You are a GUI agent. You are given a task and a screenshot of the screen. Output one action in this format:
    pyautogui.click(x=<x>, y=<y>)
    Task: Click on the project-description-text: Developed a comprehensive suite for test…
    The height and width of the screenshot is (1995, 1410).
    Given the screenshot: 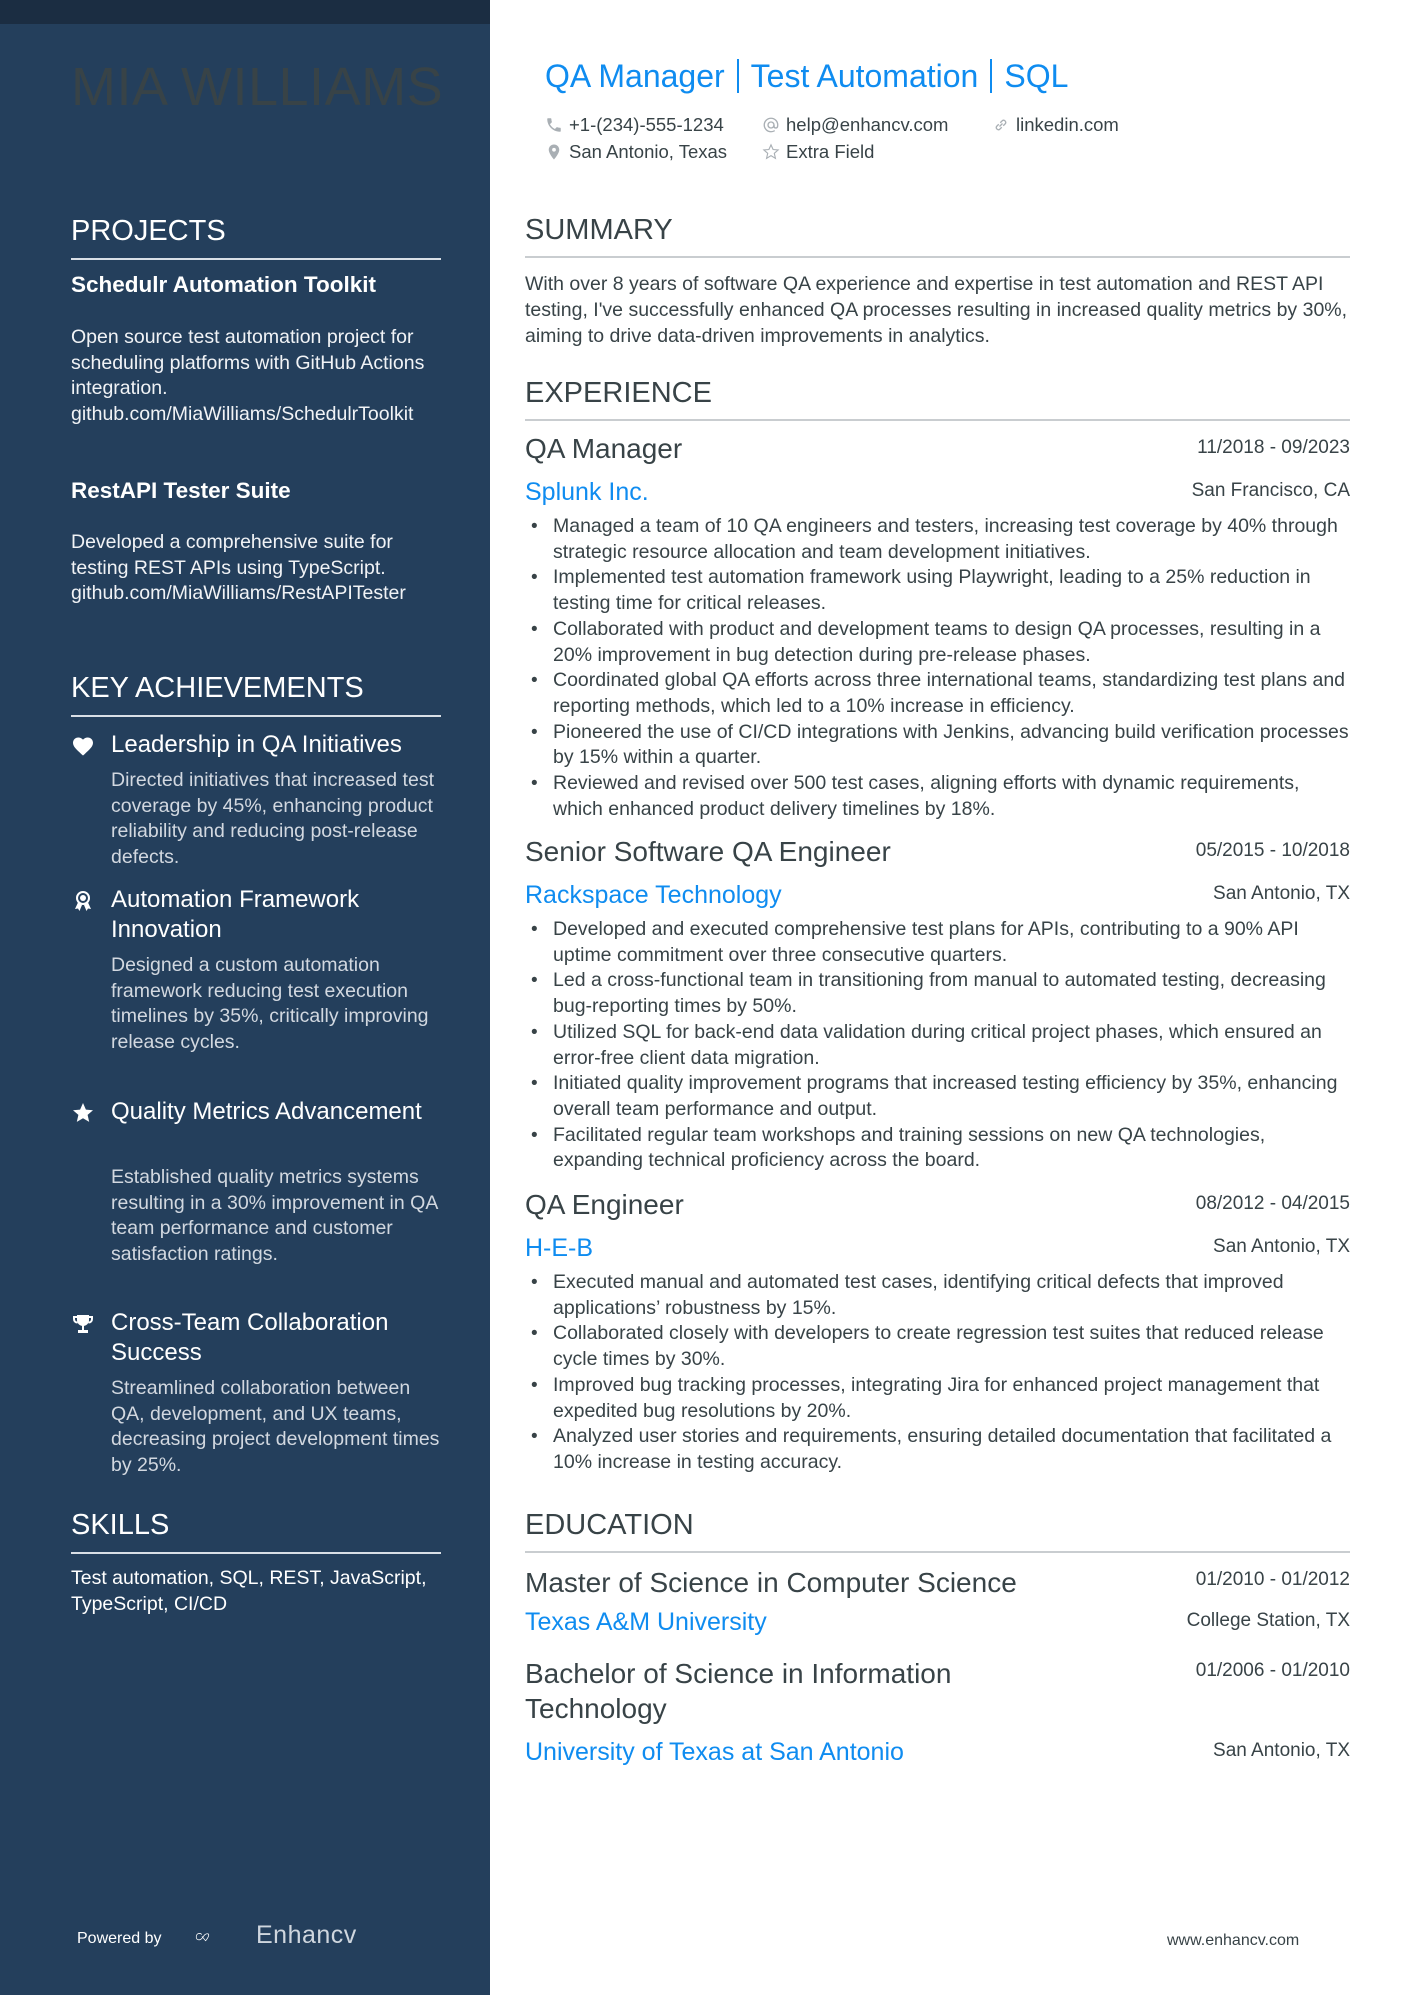 What is the action you would take?
    pyautogui.click(x=232, y=555)
    